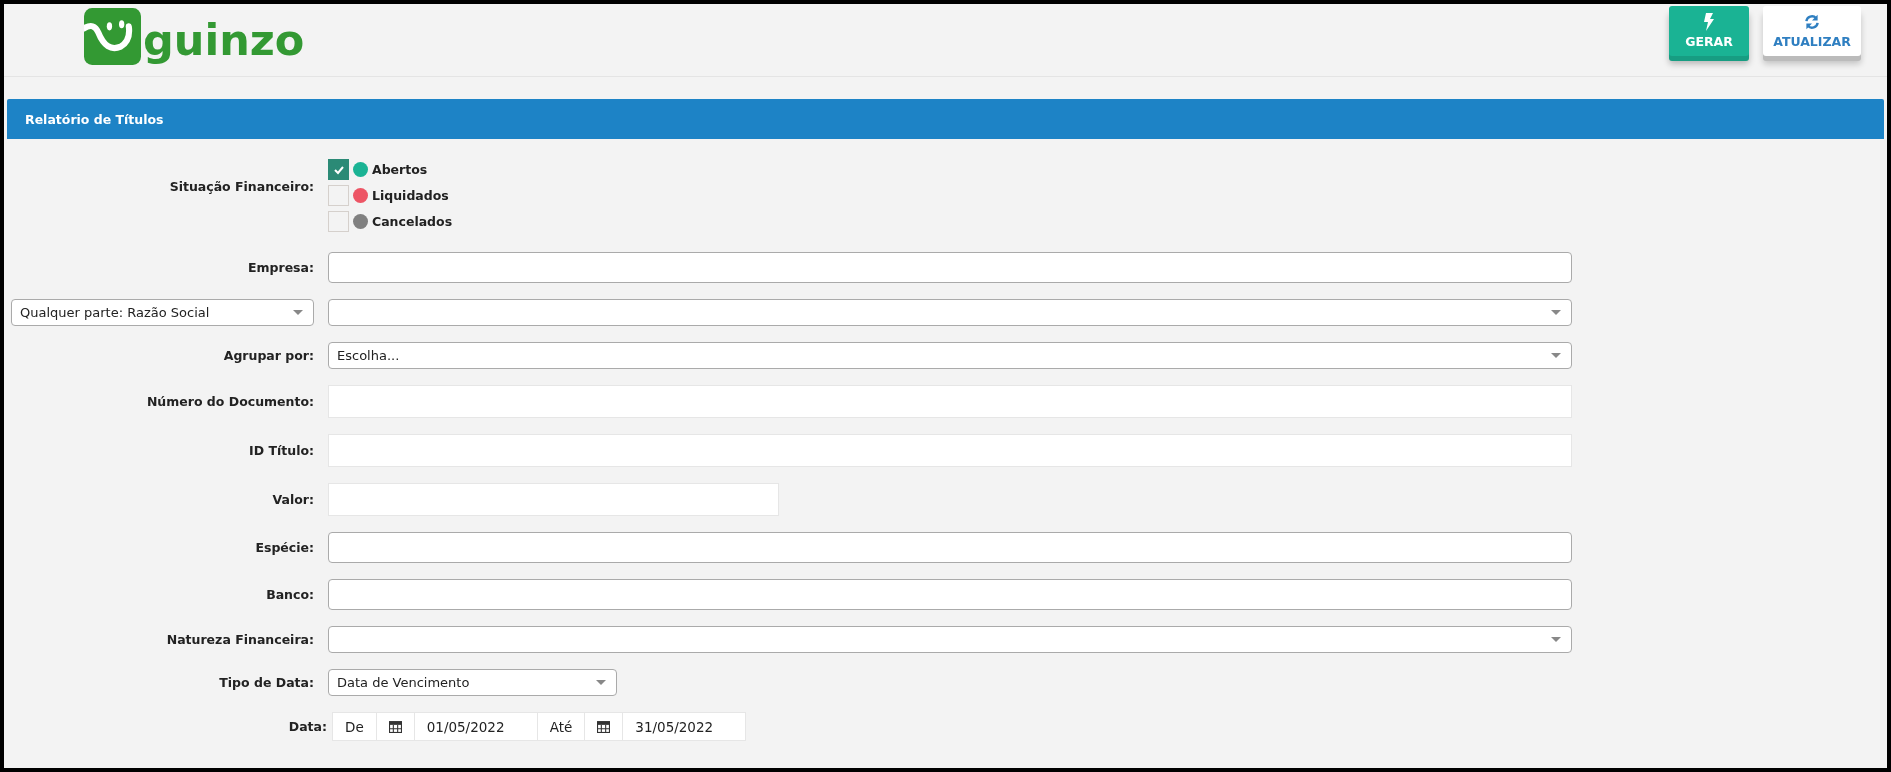 The width and height of the screenshot is (1891, 772). I want to click on field-label: Data:, so click(307, 726).